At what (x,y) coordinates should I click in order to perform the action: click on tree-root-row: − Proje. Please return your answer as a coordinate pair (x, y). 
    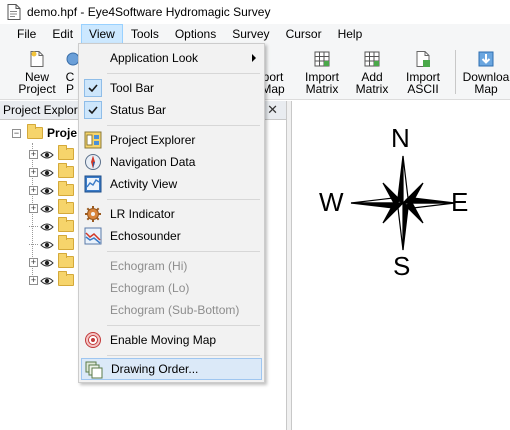
    Looking at the image, I should click on (44, 132).